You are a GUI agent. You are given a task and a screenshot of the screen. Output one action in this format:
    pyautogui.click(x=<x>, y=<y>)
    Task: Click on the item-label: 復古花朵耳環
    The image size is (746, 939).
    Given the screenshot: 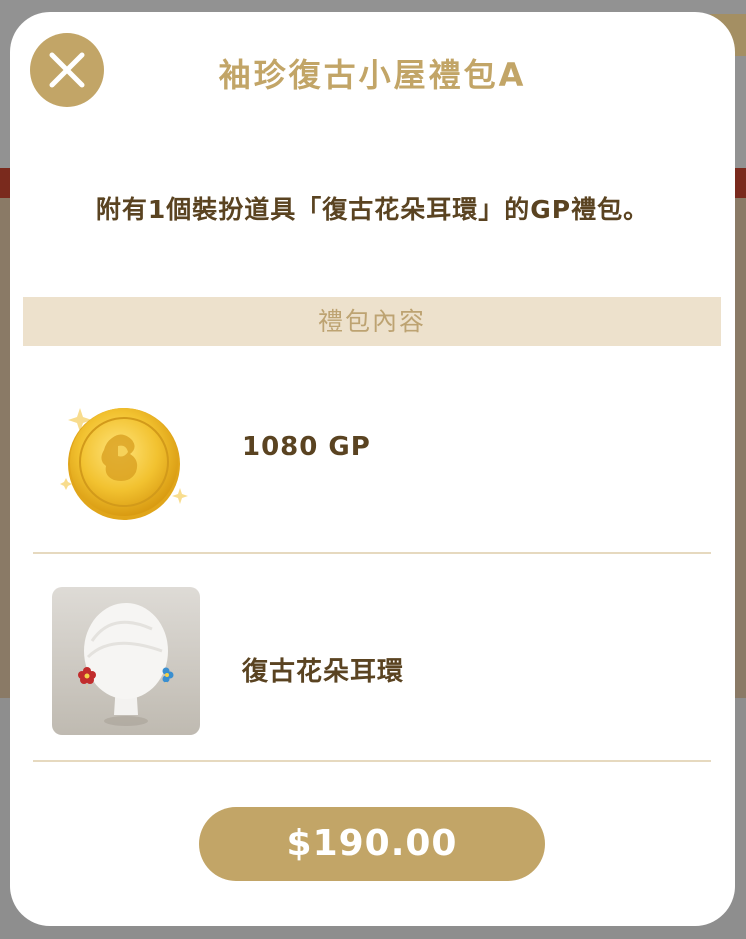 What is the action you would take?
    pyautogui.click(x=323, y=672)
    